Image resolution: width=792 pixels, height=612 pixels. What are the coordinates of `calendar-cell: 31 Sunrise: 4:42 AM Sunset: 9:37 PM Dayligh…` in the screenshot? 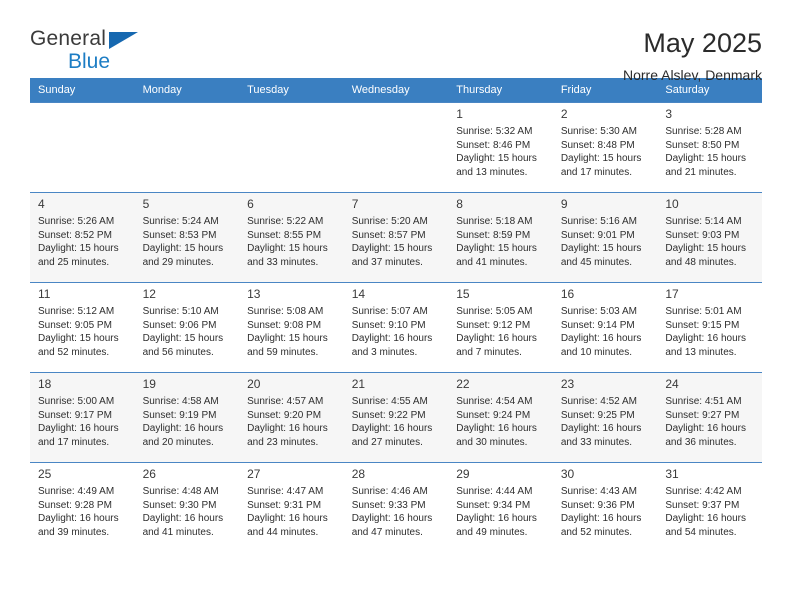 It's located at (709, 507).